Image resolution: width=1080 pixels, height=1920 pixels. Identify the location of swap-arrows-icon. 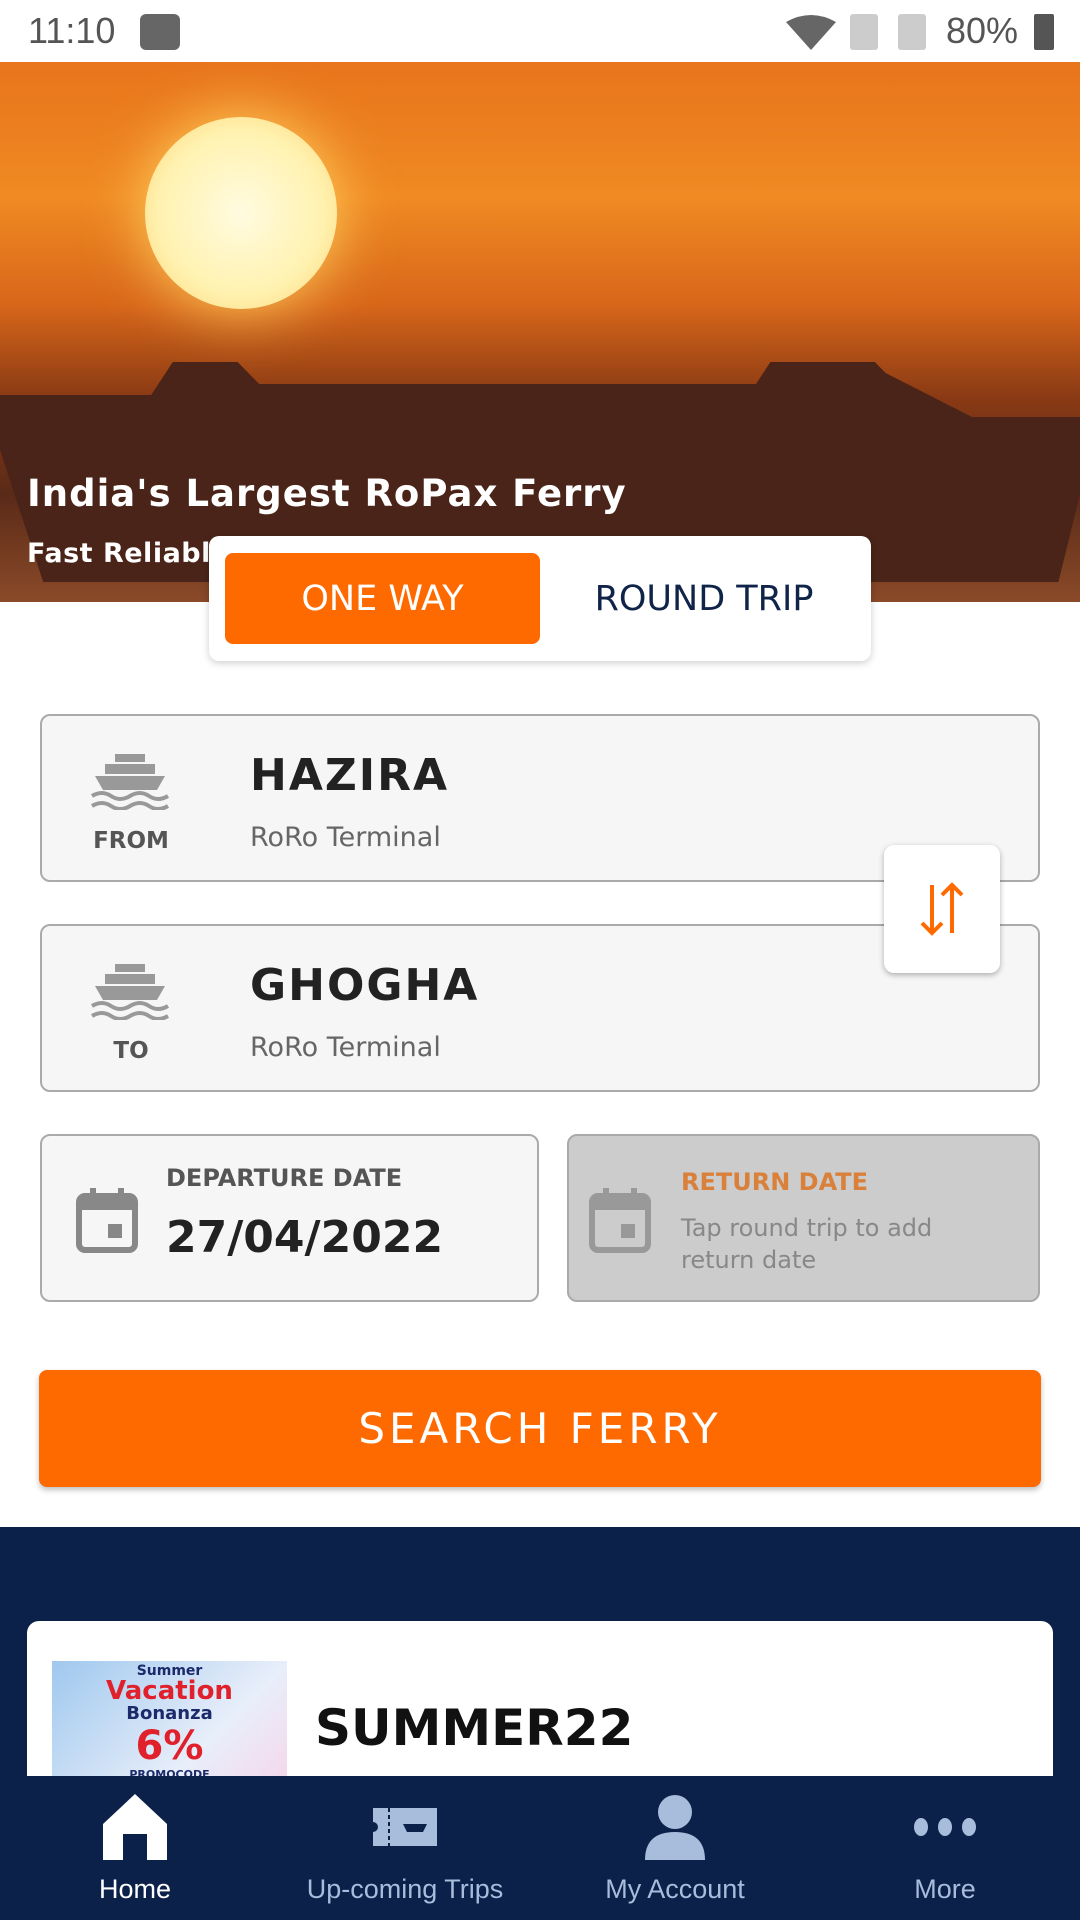
(942, 909).